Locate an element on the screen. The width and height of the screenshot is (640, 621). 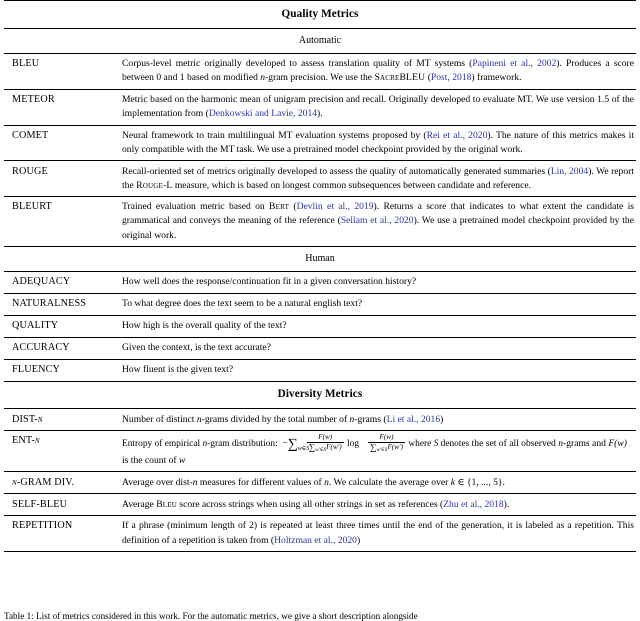
metric-name-meteor: METEOR is located at coordinates (61, 107).